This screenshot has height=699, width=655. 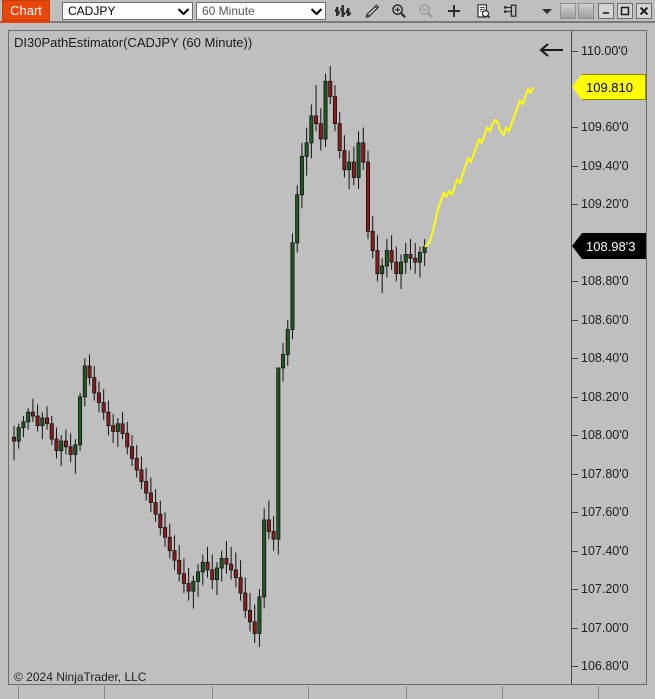 I want to click on price-axis-label: 107.00'0, so click(x=605, y=627).